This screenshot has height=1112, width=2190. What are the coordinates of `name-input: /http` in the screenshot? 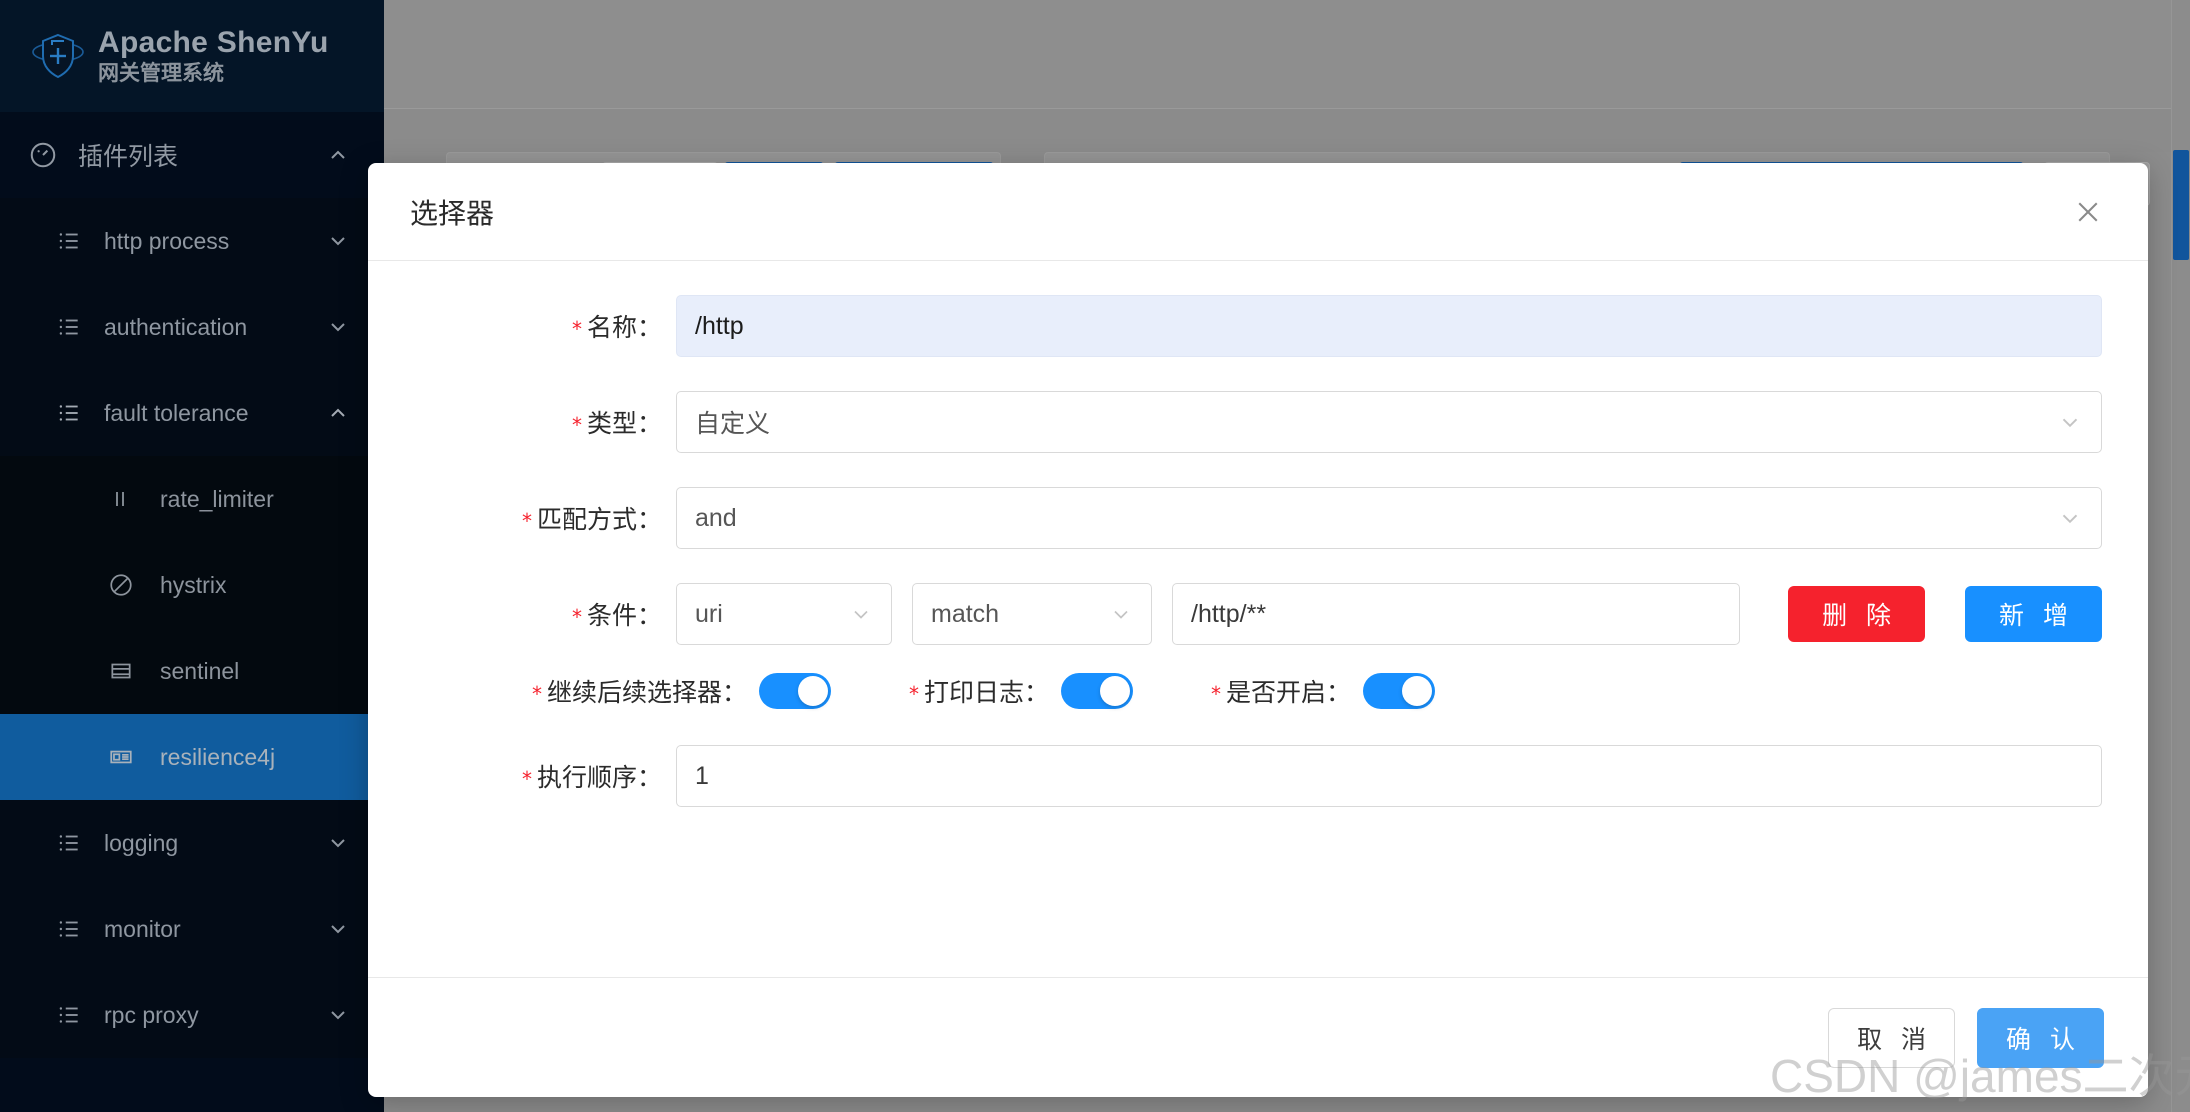 It's located at (1389, 326).